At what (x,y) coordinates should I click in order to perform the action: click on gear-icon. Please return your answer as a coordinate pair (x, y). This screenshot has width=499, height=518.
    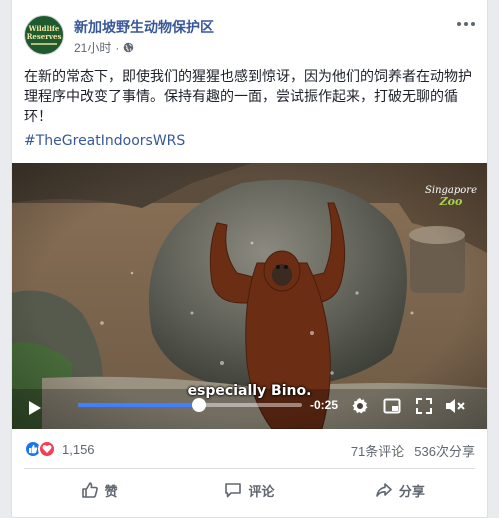
    Looking at the image, I should click on (360, 406).